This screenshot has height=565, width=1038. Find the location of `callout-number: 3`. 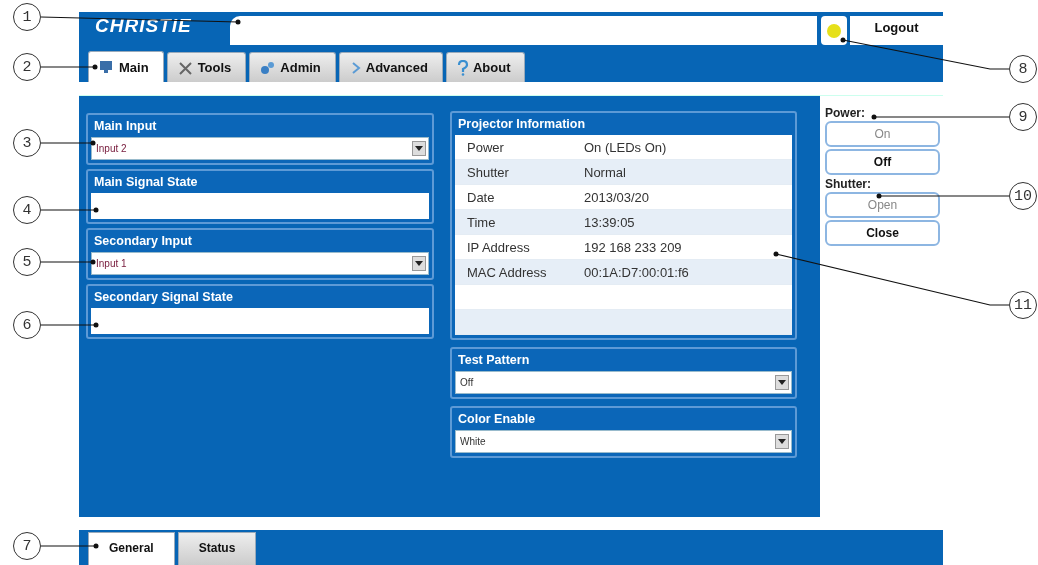

callout-number: 3 is located at coordinates (27, 143).